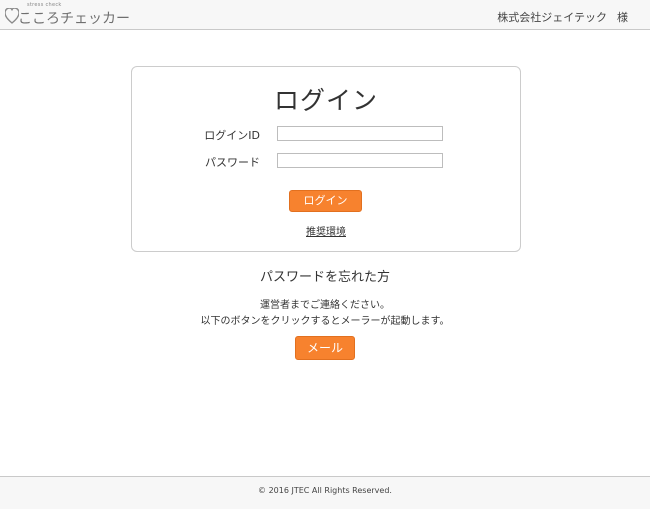 The image size is (650, 509). I want to click on login-id-label: ログインID, so click(232, 135).